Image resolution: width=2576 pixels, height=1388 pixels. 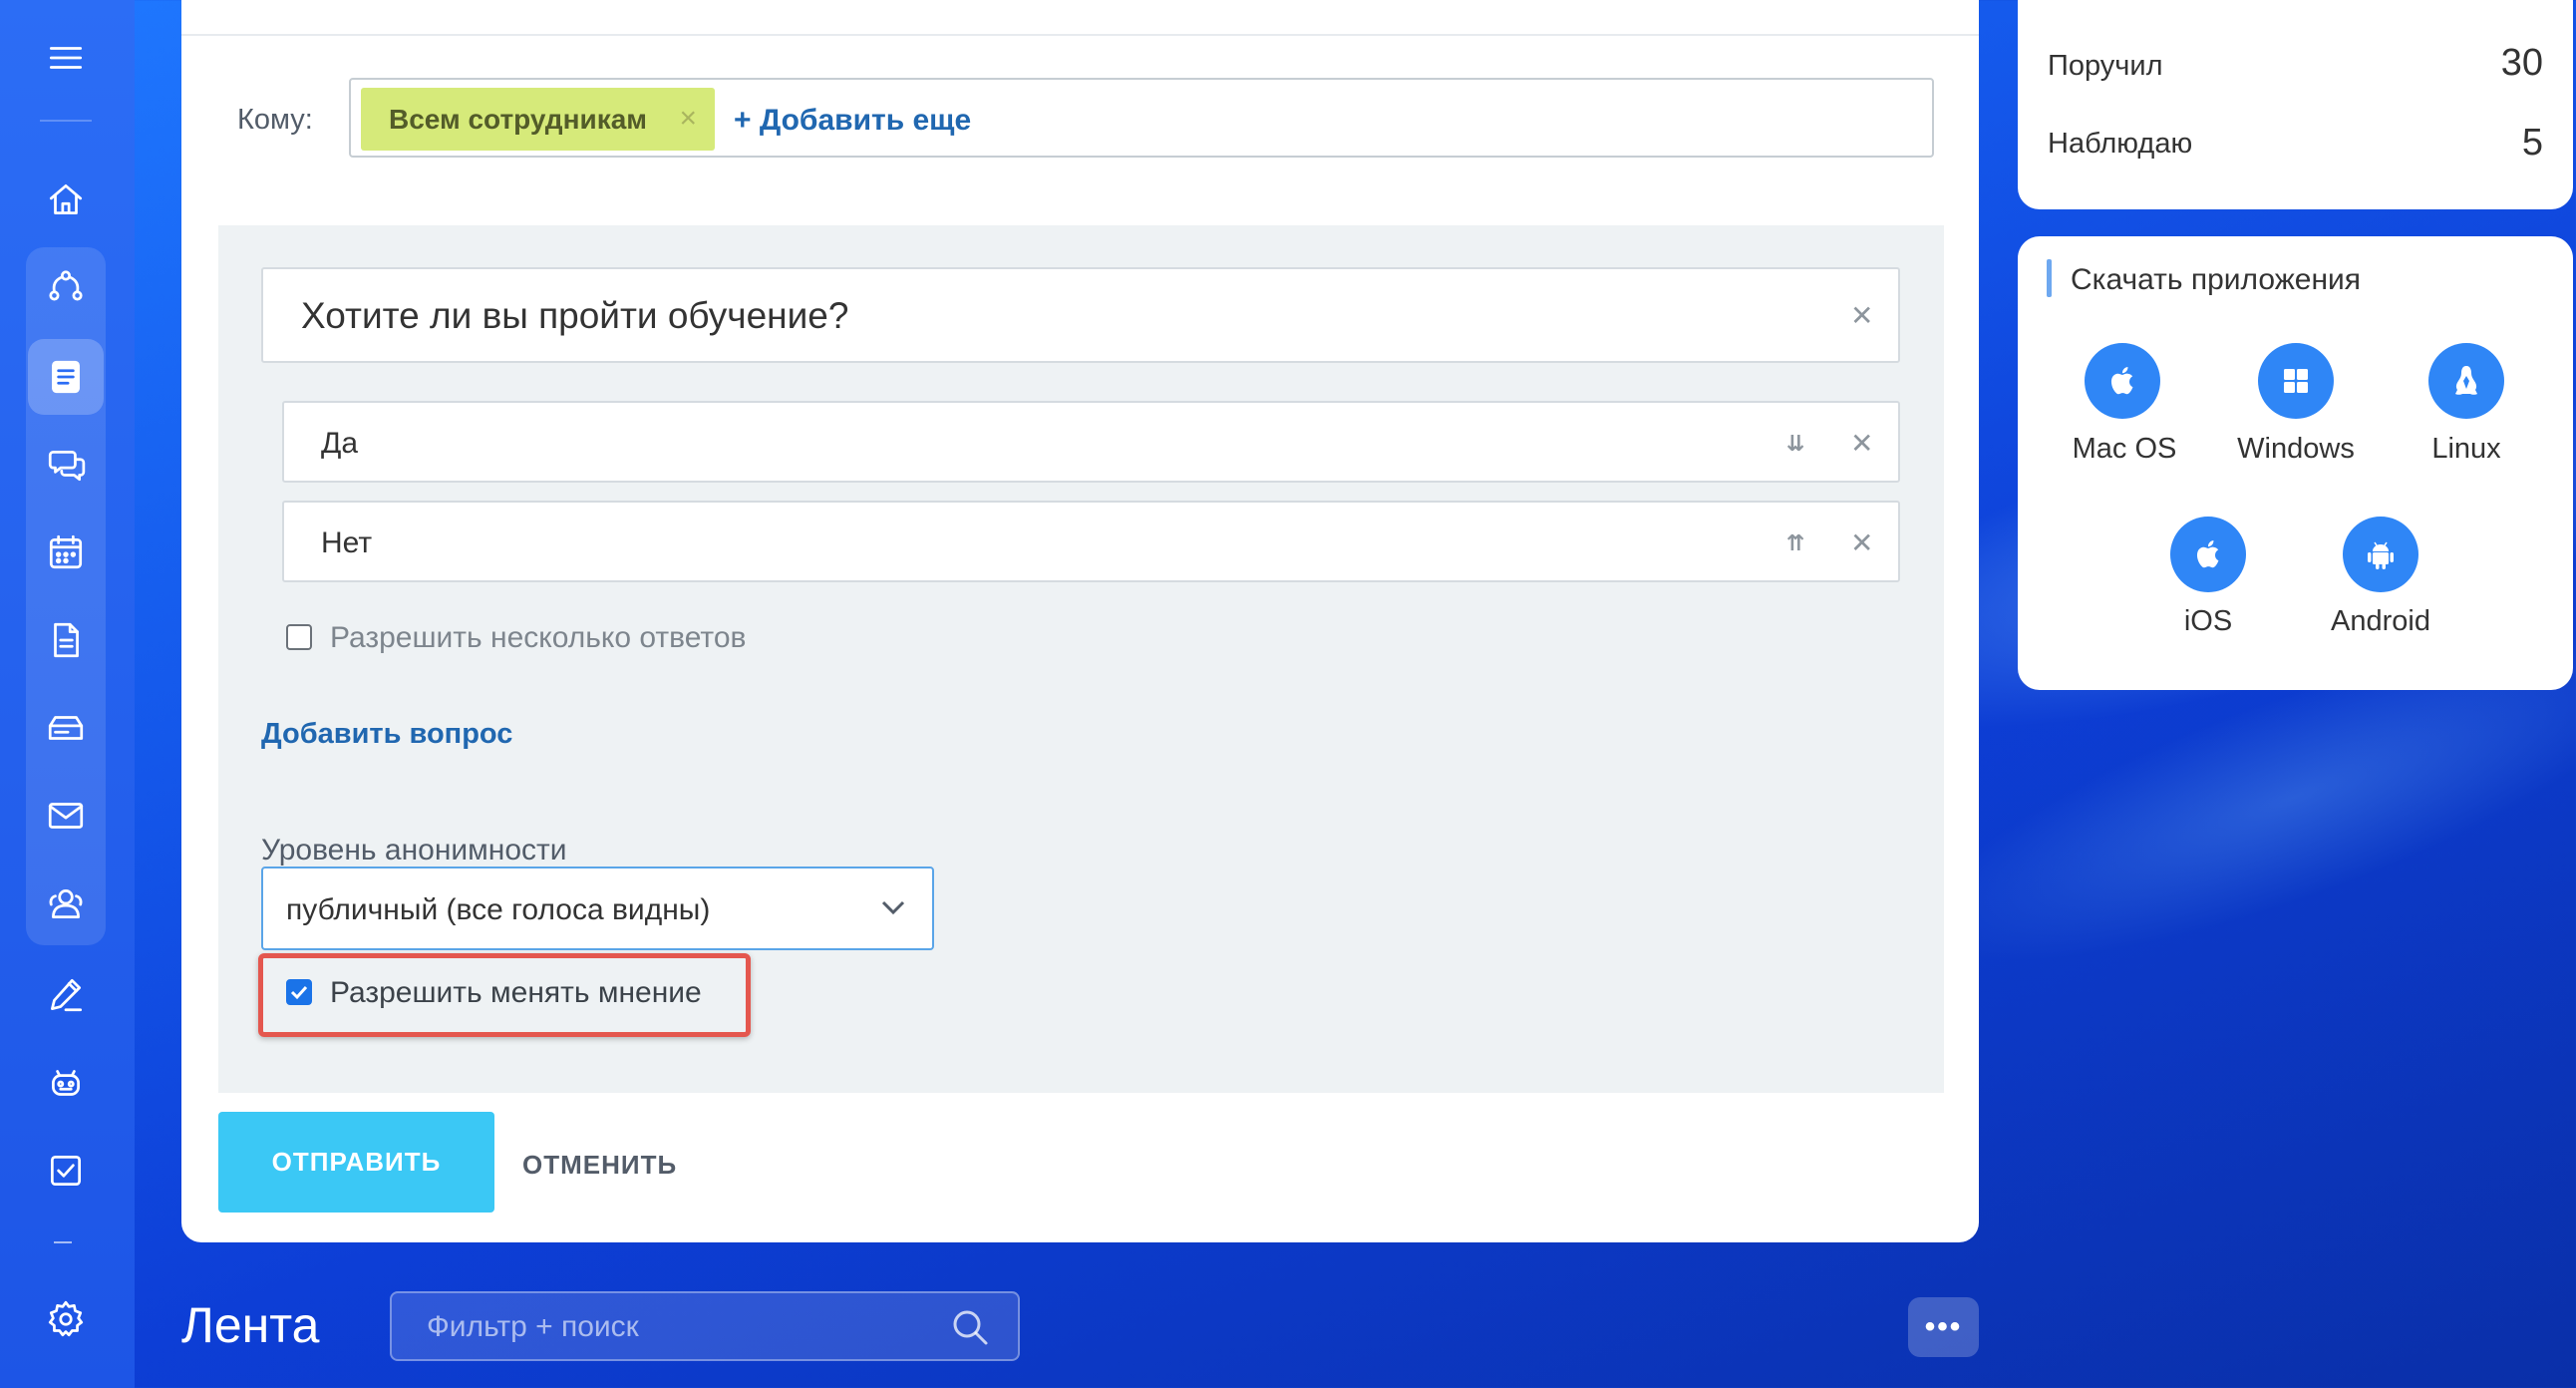 I want to click on windows-icon, so click(x=2296, y=381).